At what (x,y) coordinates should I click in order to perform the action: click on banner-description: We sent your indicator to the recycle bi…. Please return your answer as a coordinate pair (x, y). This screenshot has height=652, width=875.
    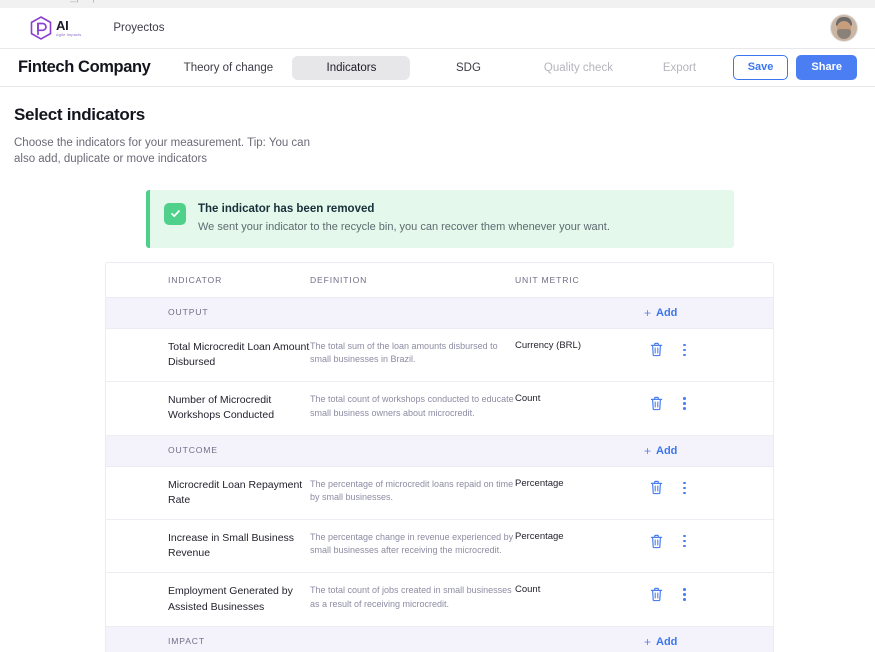
    Looking at the image, I should click on (404, 226).